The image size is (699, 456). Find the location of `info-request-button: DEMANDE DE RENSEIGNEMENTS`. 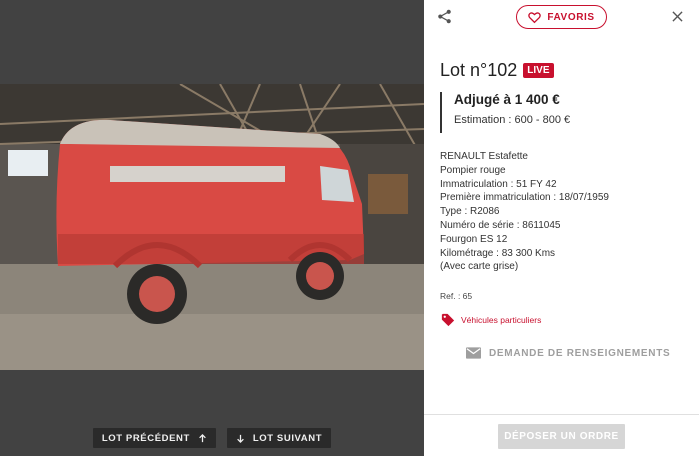

info-request-button: DEMANDE DE RENSEIGNEMENTS is located at coordinates (568, 353).